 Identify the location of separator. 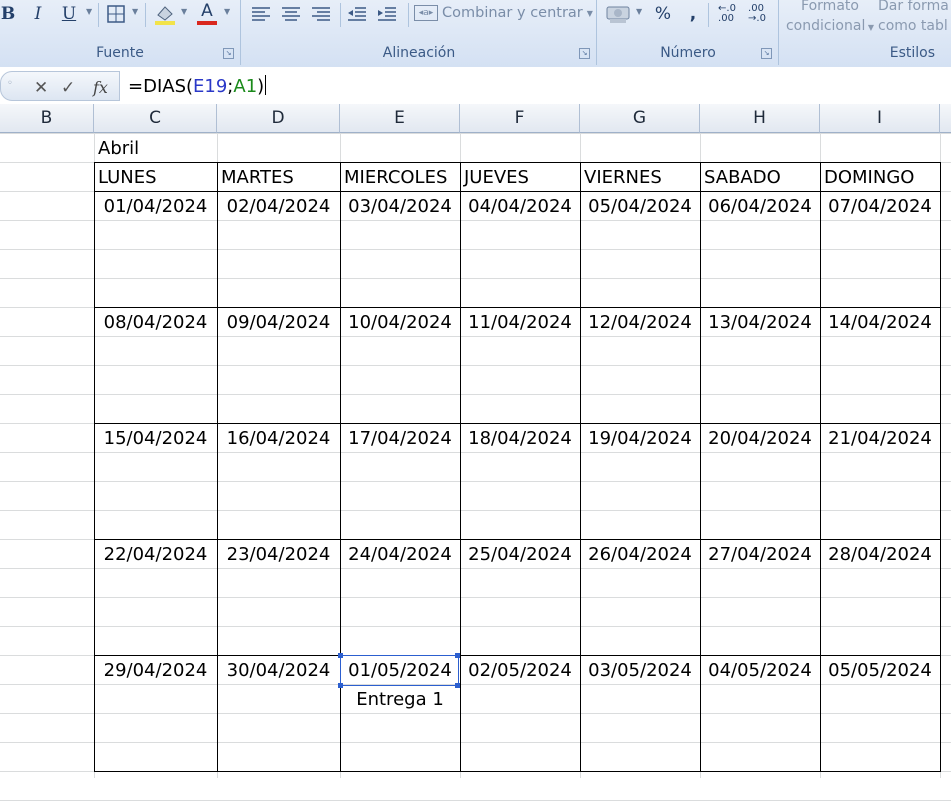
(408, 15).